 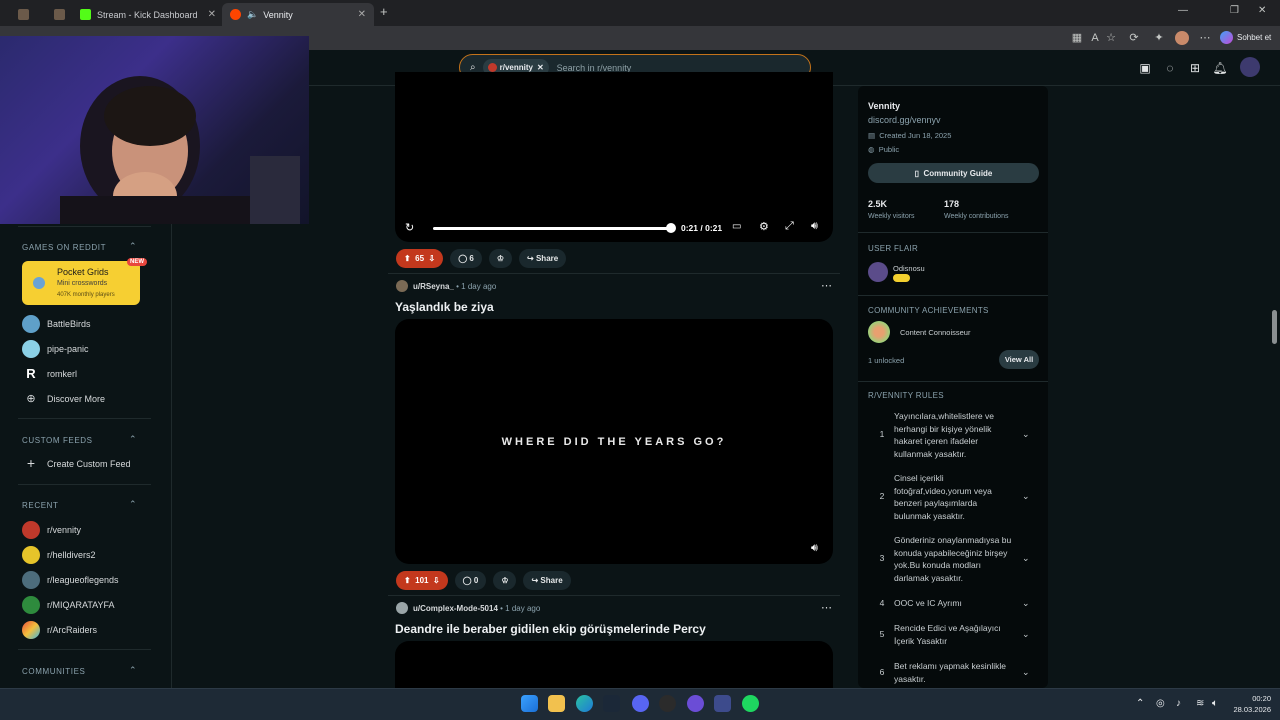 What do you see at coordinates (584, 703) in the screenshot?
I see `edge-icon` at bounding box center [584, 703].